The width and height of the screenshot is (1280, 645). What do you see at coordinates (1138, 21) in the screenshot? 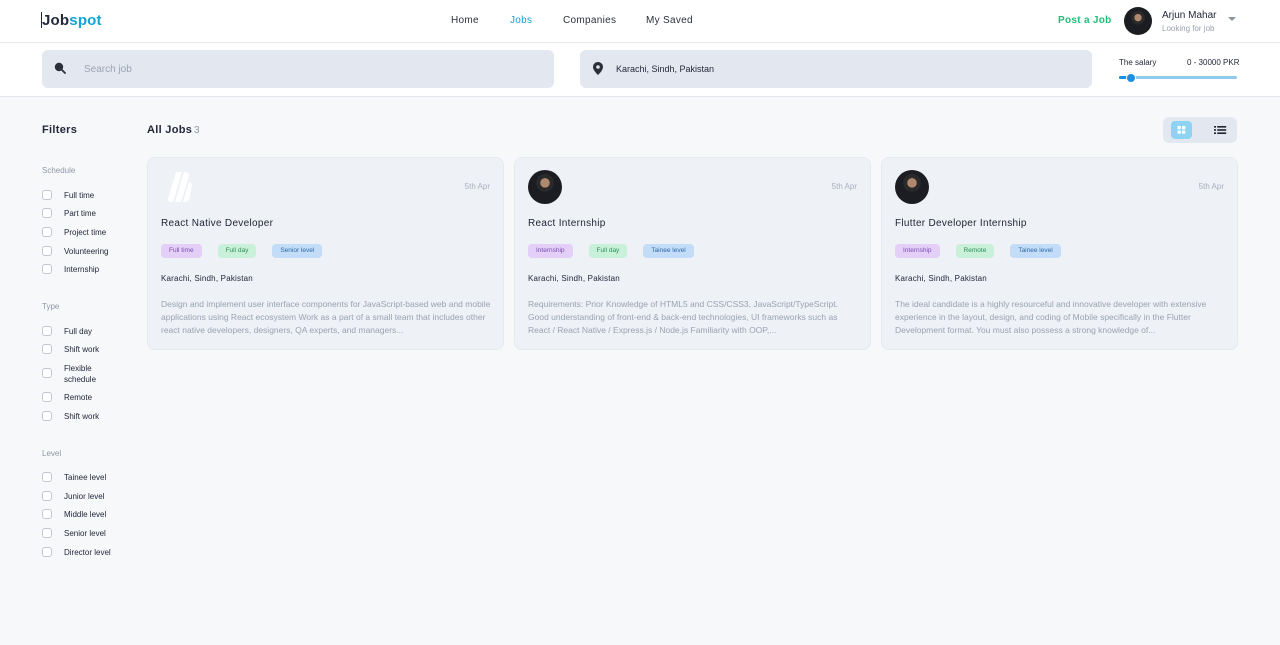
I see `user-avatar` at bounding box center [1138, 21].